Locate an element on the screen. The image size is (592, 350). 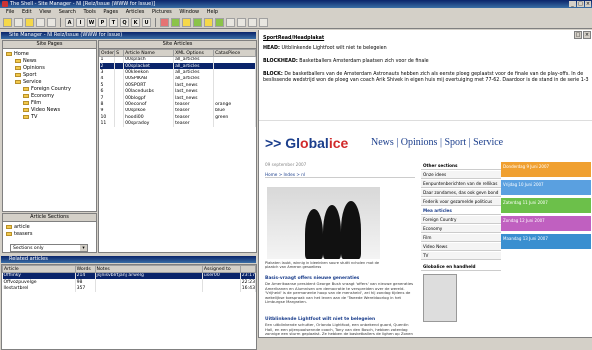
other-section-link: Eenpuntenberichten van de rellikas is located at coordinates (461, 184).